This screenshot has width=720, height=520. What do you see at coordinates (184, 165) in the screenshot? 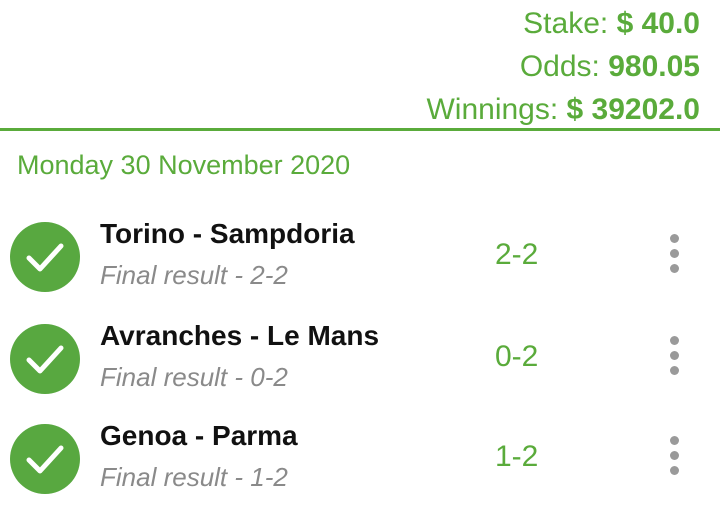
I see `date-header: Monday 30 November 2020` at bounding box center [184, 165].